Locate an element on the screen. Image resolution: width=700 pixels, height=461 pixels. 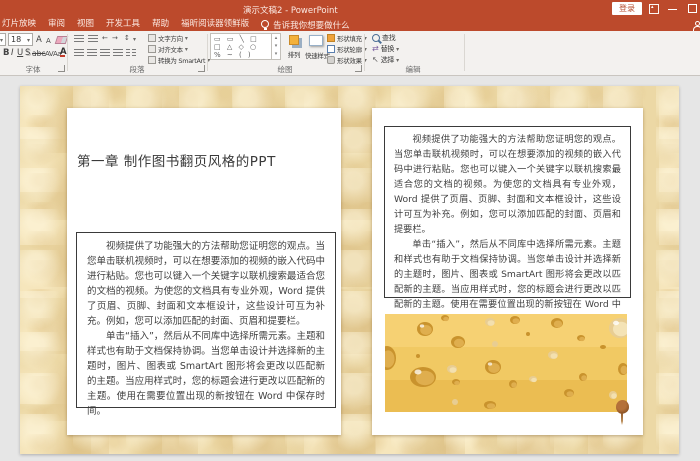
chapter-title-textbox: 第一章 制作图书翻页风格的PPT is located at coordinates (176, 160).